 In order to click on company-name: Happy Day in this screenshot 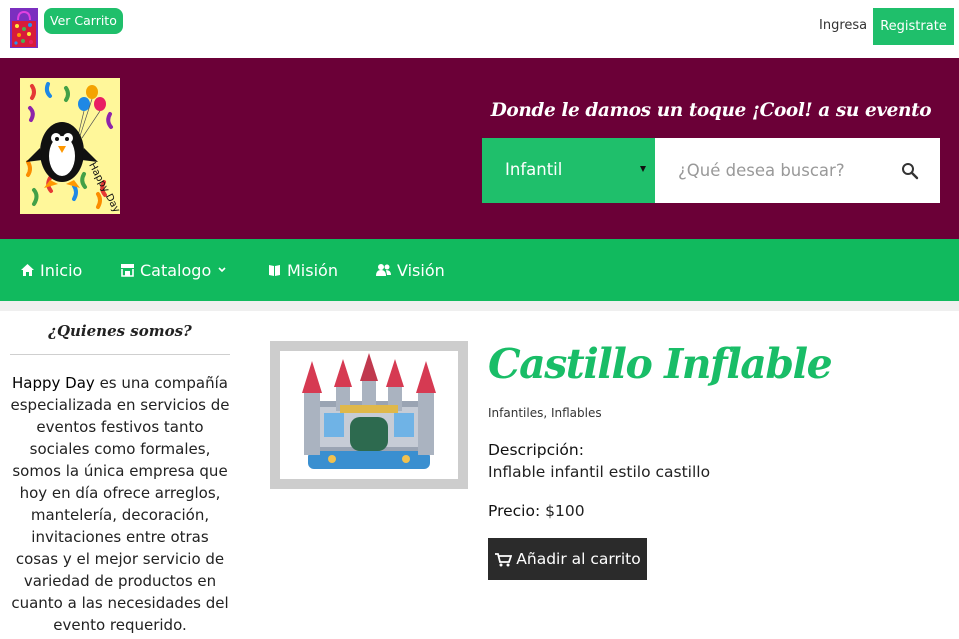, I will do `click(53, 383)`.